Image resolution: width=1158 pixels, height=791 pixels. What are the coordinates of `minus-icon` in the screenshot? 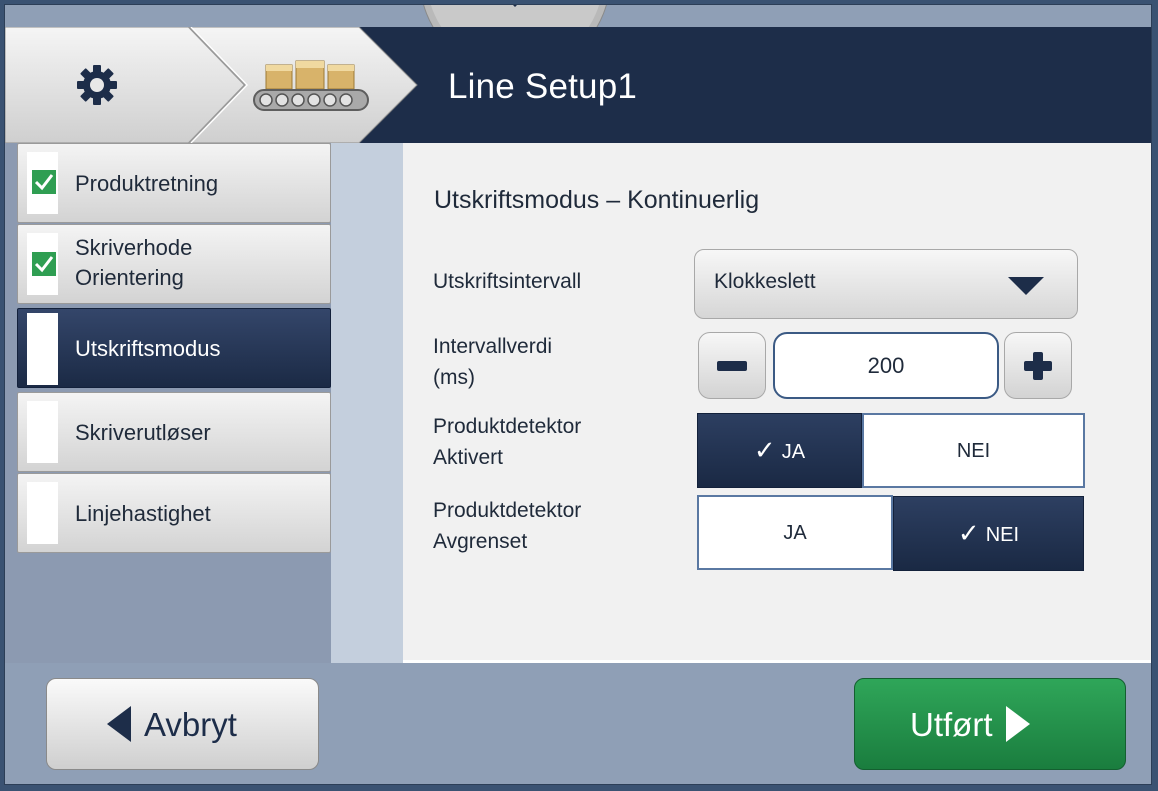 It's located at (732, 366).